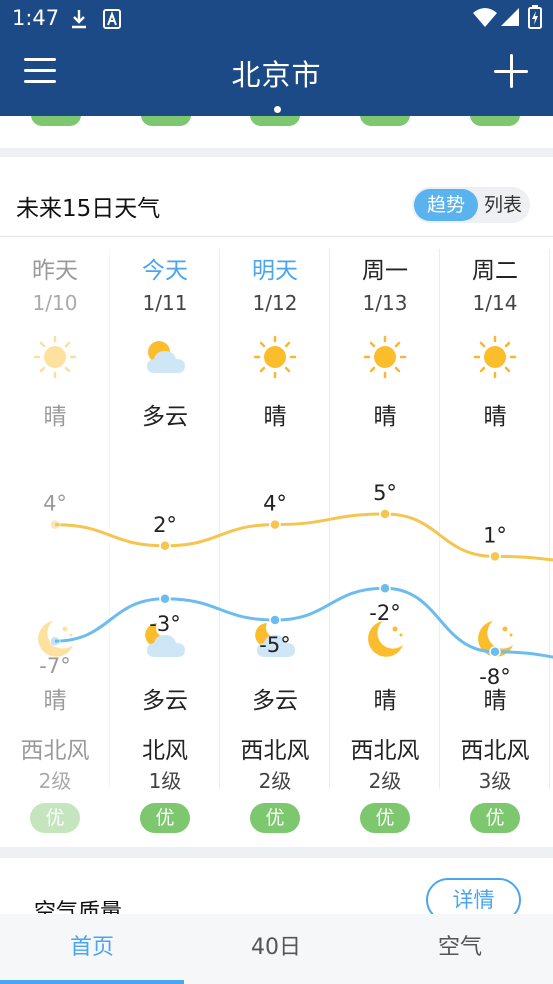 The width and height of the screenshot is (553, 984). I want to click on wind-level: 1级, so click(165, 781).